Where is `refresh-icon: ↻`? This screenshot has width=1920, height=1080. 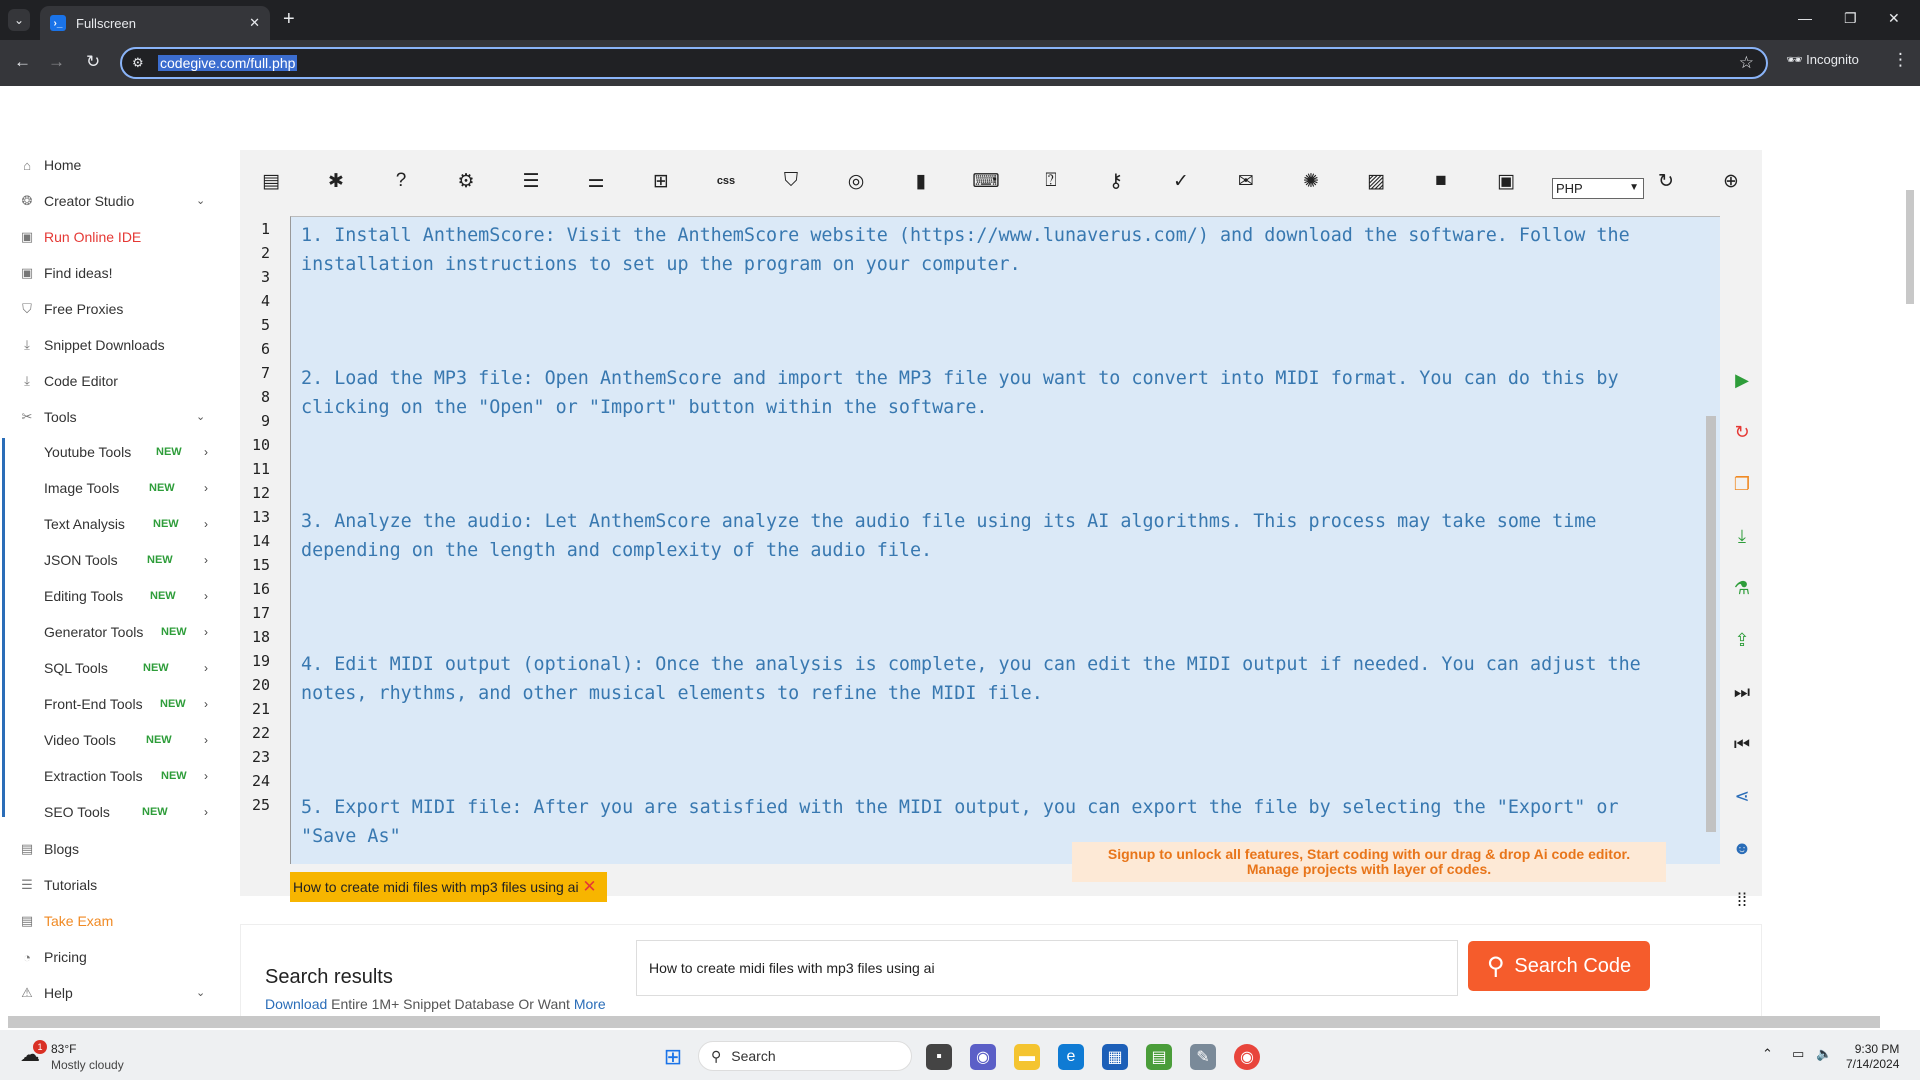 refresh-icon: ↻ is located at coordinates (1666, 181).